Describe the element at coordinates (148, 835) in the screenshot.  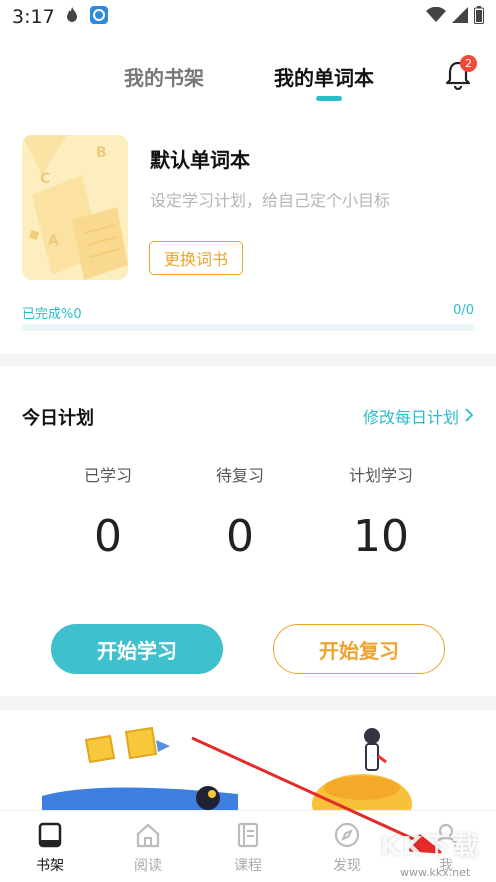
I see `home-icon` at that location.